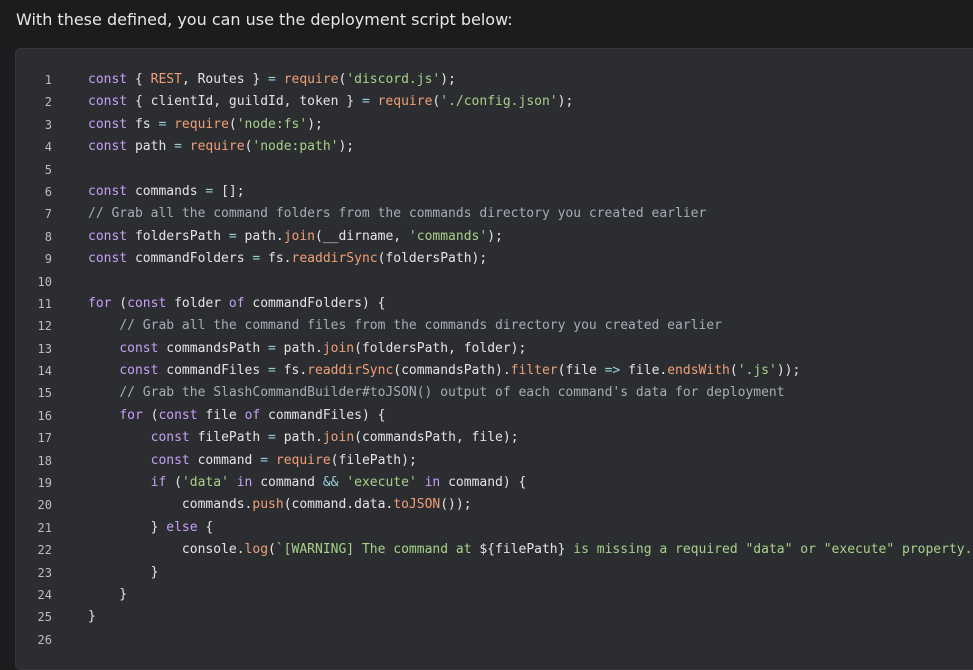 The image size is (973, 670). I want to click on code-token: fs, so click(143, 124).